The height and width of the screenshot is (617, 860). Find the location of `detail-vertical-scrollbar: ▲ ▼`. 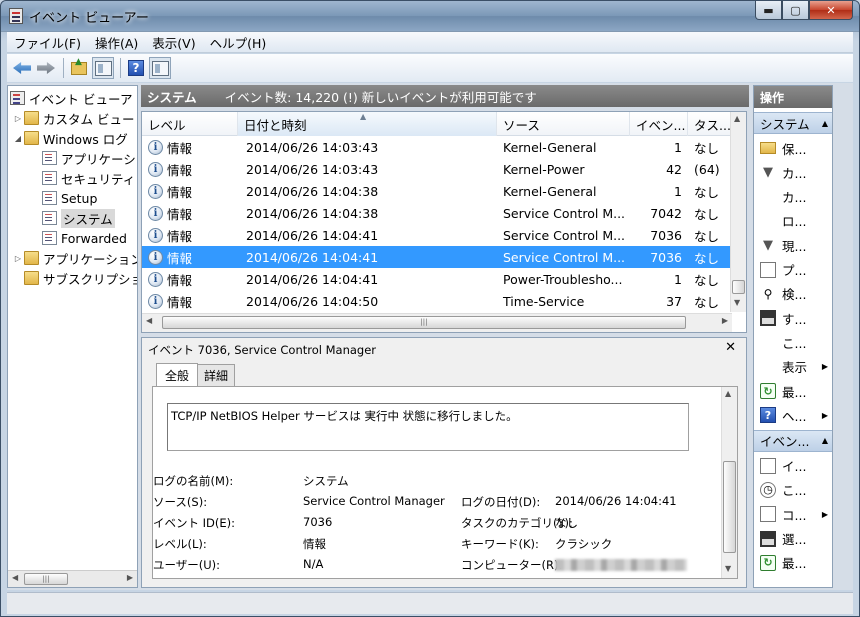

detail-vertical-scrollbar: ▲ ▼ is located at coordinates (729, 482).